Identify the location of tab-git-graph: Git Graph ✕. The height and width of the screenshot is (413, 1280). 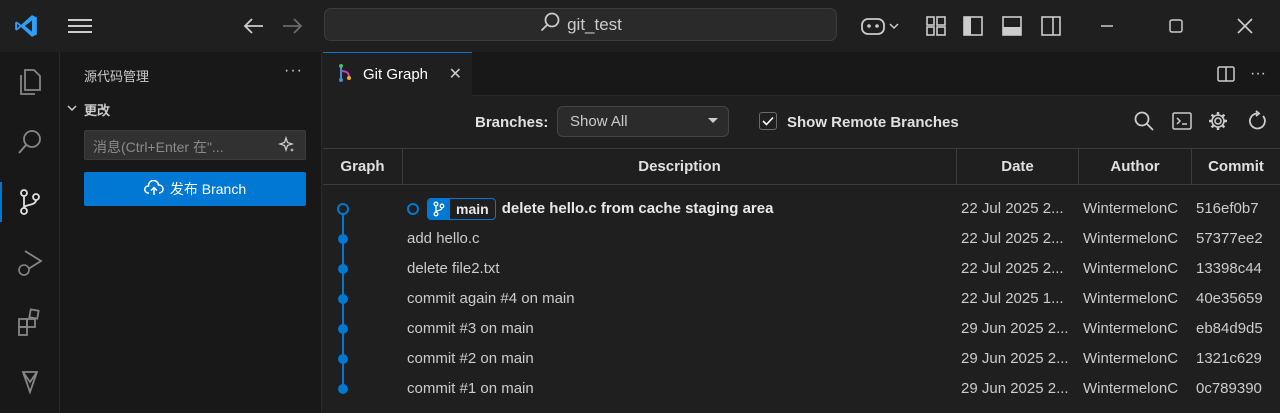
(397, 74).